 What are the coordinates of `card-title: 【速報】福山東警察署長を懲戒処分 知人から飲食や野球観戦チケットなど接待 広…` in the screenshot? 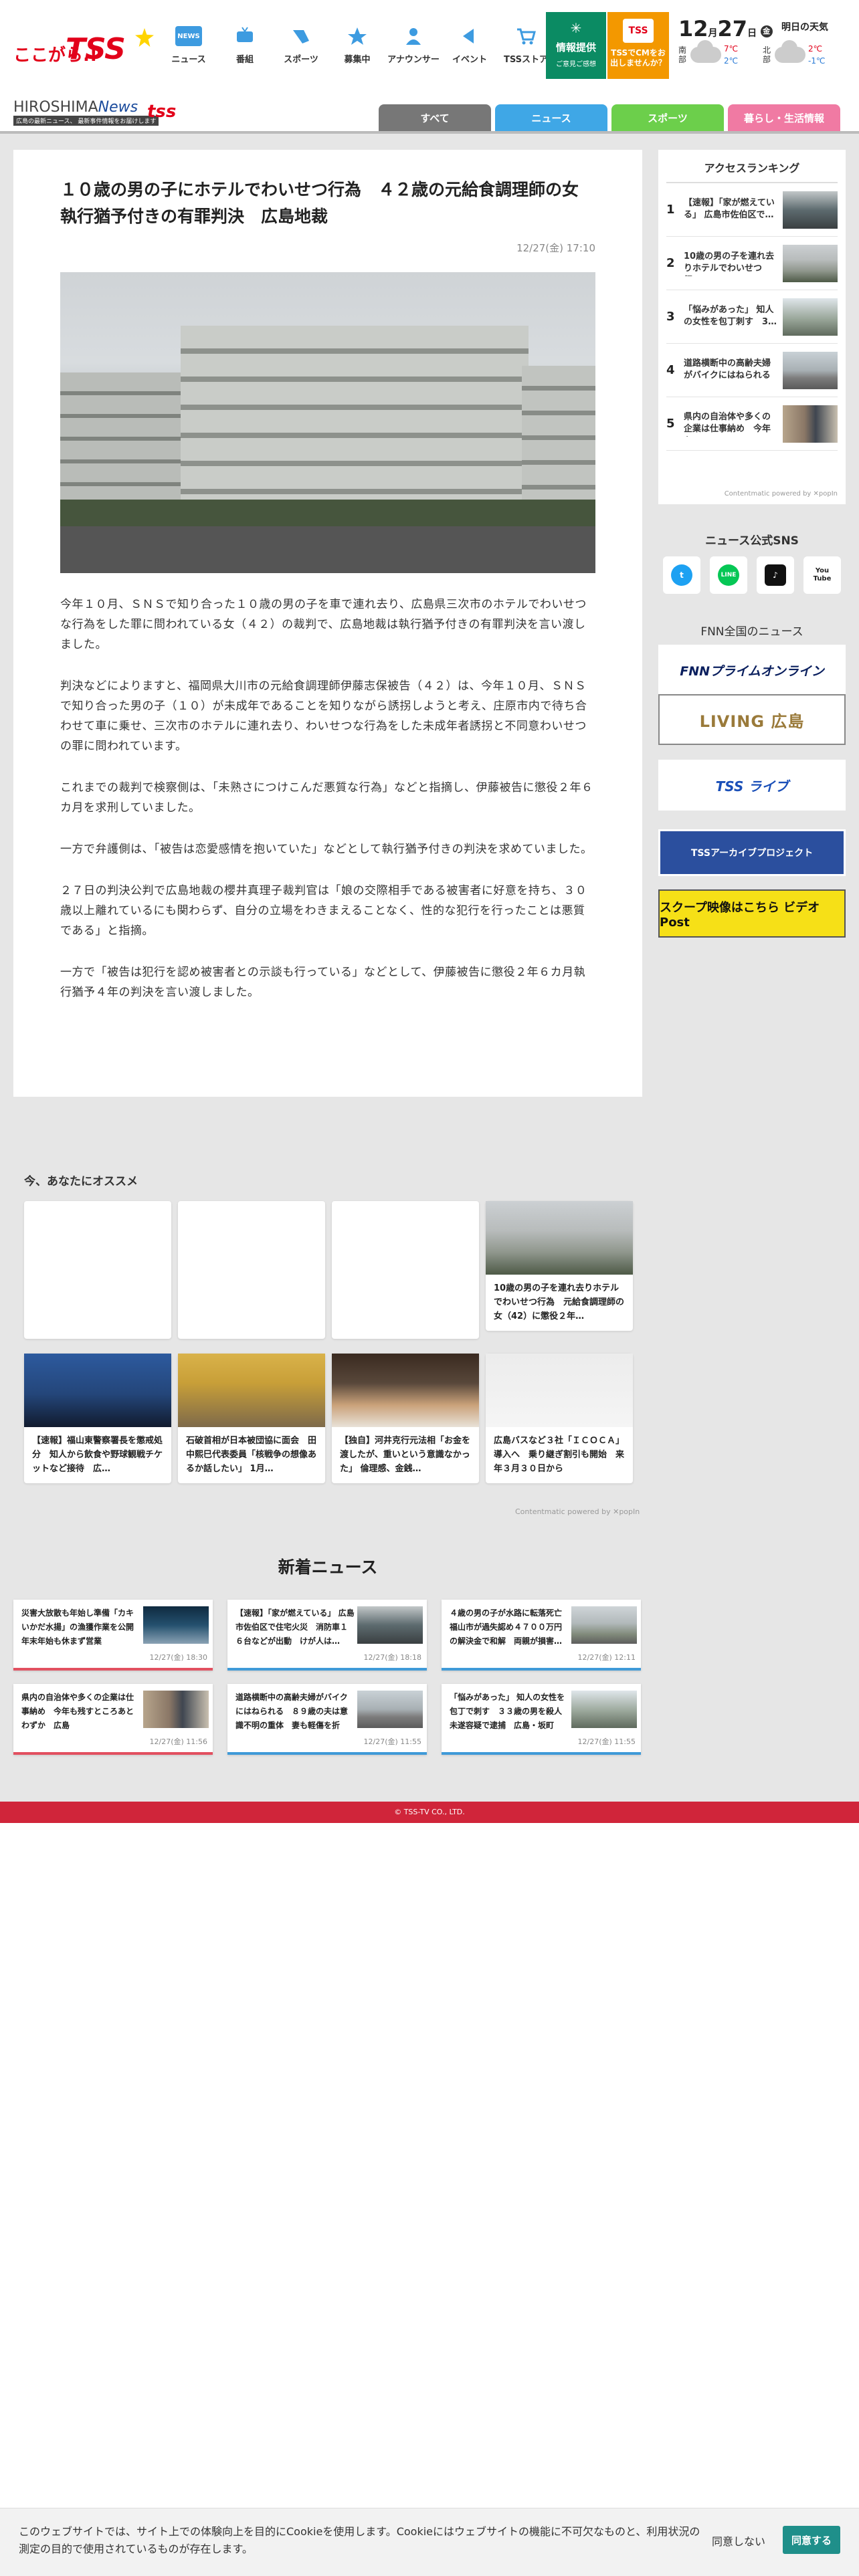 It's located at (98, 1455).